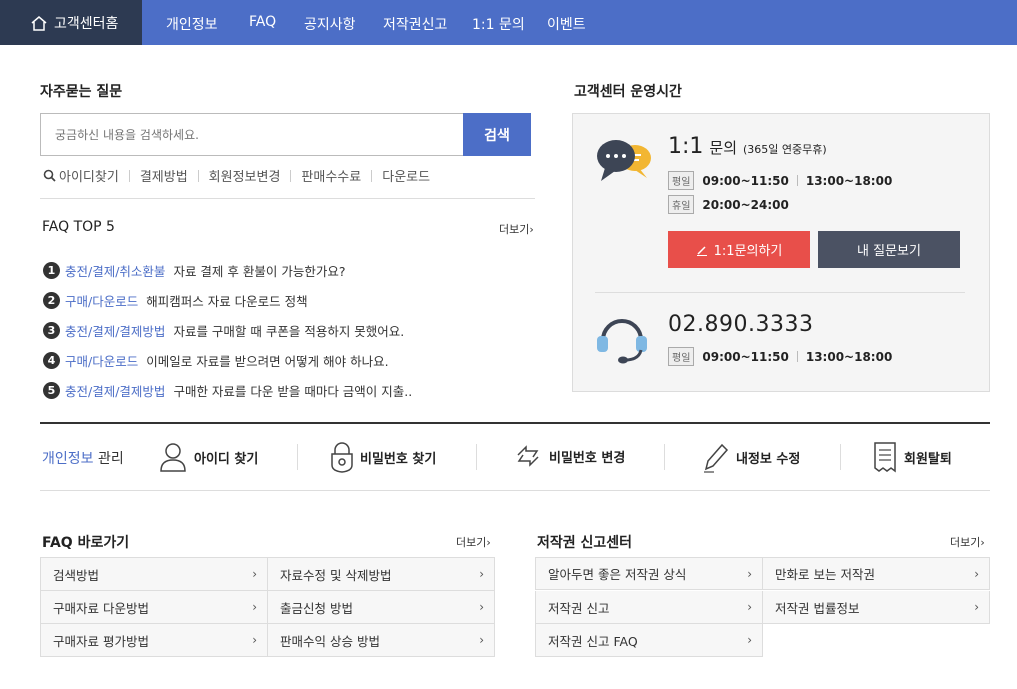  I want to click on nav-home: 고객센터홈, so click(71, 22).